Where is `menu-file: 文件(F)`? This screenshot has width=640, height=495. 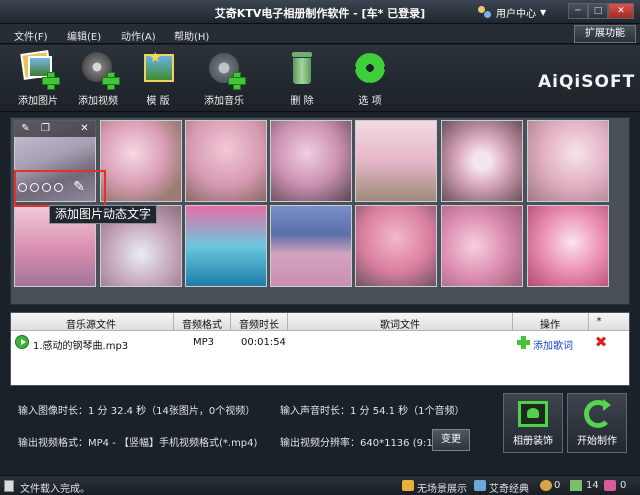 menu-file: 文件(F) is located at coordinates (31, 35).